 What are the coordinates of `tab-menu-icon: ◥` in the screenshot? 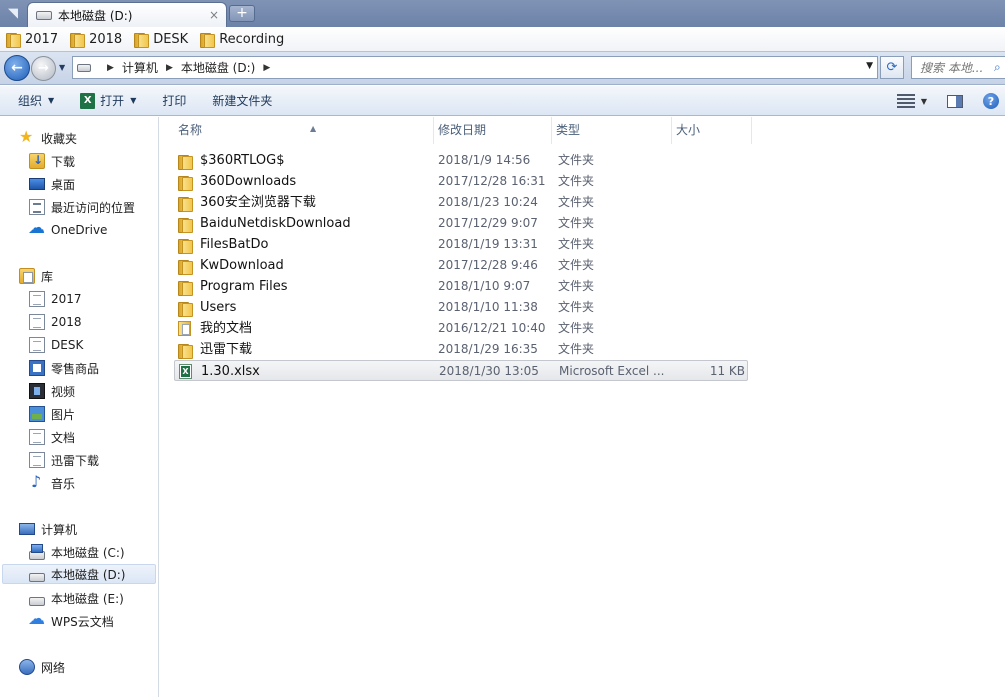 It's located at (13, 13).